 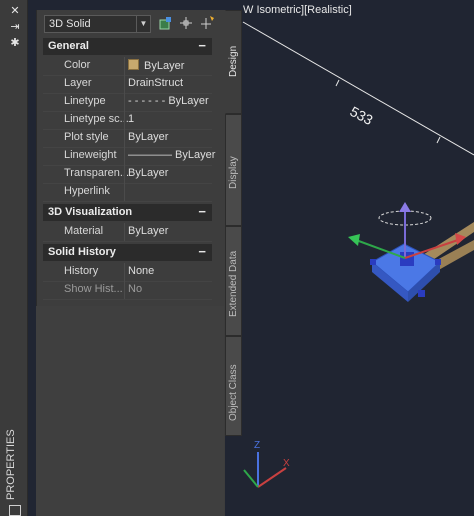 I want to click on tab-label: Extended Data, so click(x=233, y=283).